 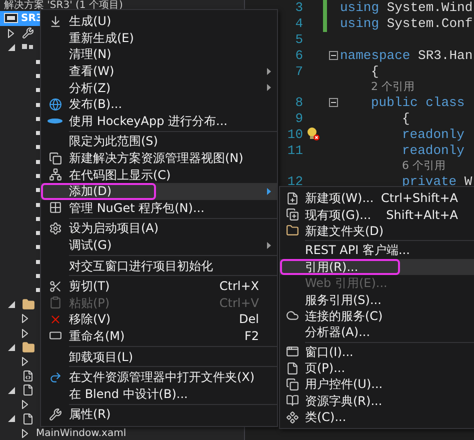 What do you see at coordinates (55, 121) in the screenshot?
I see `ellipse-icon` at bounding box center [55, 121].